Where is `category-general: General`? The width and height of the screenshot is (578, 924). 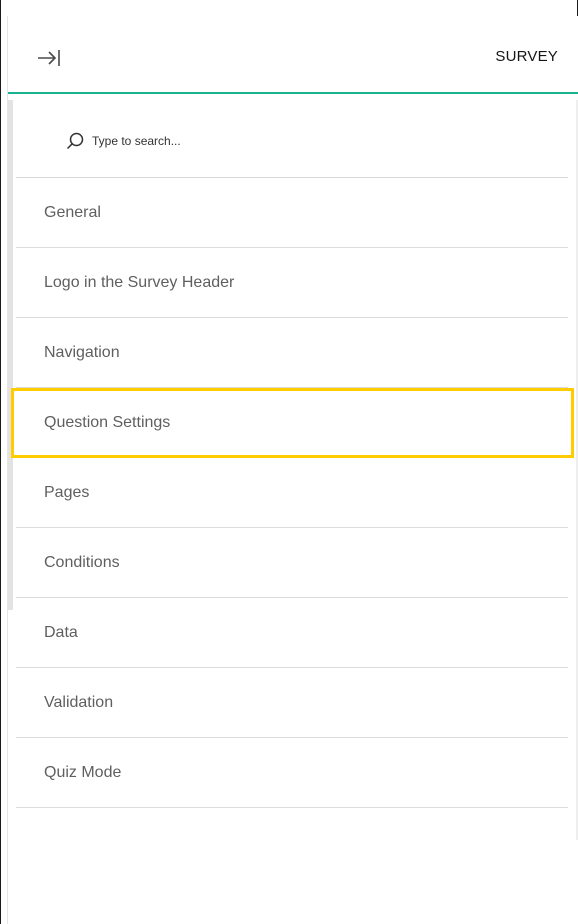 category-general: General is located at coordinates (292, 213).